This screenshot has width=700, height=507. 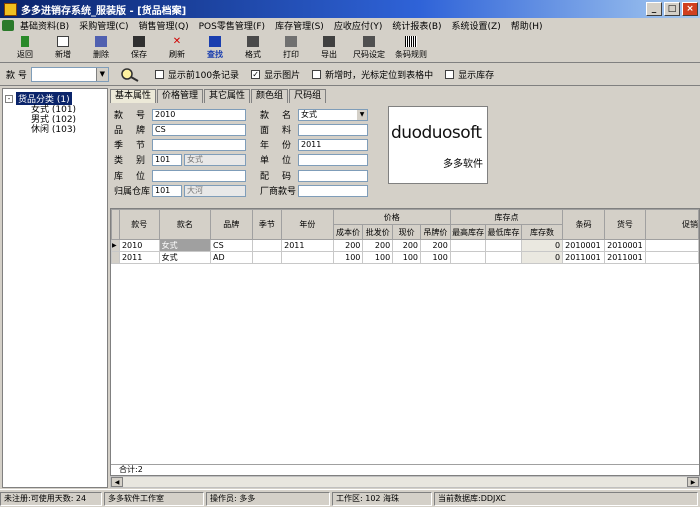 I want to click on show-image-box: ✓, so click(x=256, y=74).